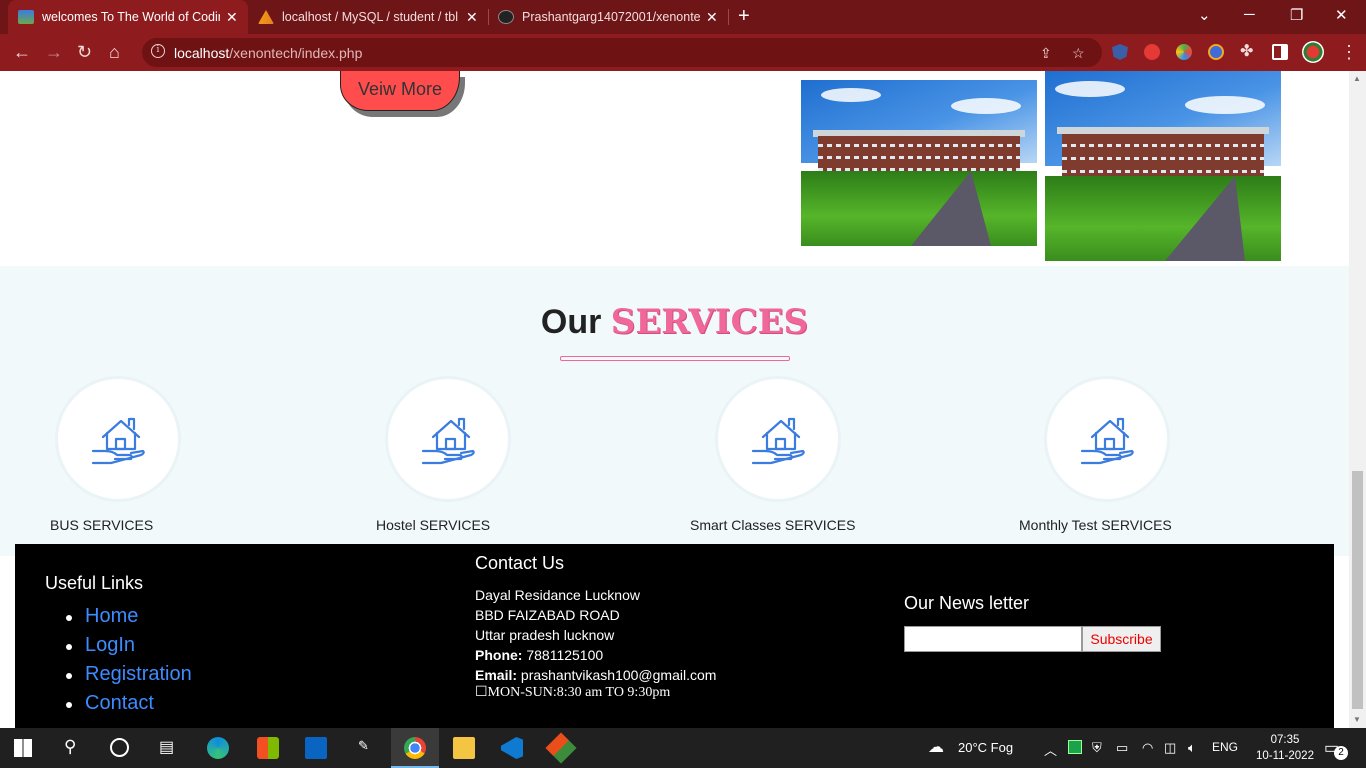  Describe the element at coordinates (119, 747) in the screenshot. I see `cortana-icon` at that location.